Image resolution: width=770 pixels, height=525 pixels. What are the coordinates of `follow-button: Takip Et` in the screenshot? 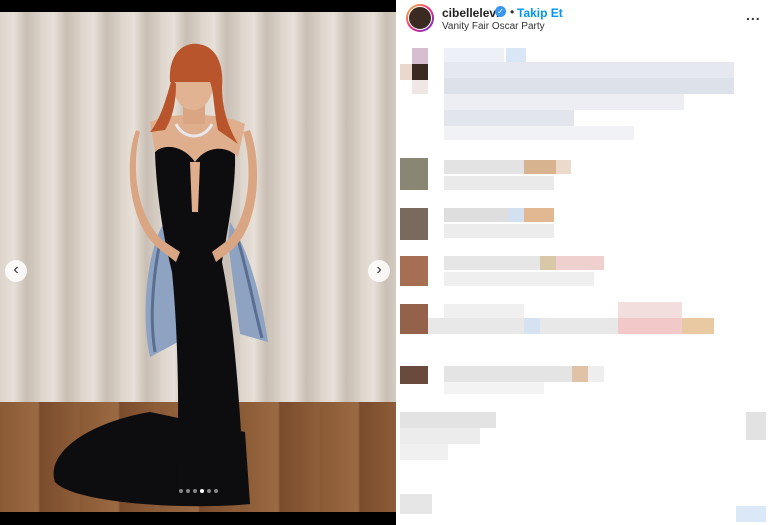 It's located at (540, 13).